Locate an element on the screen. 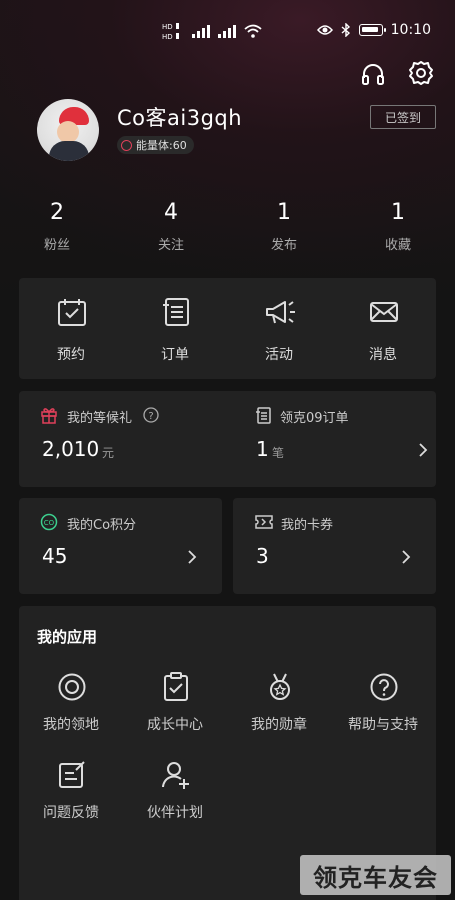  add-partner-icon is located at coordinates (175, 775).